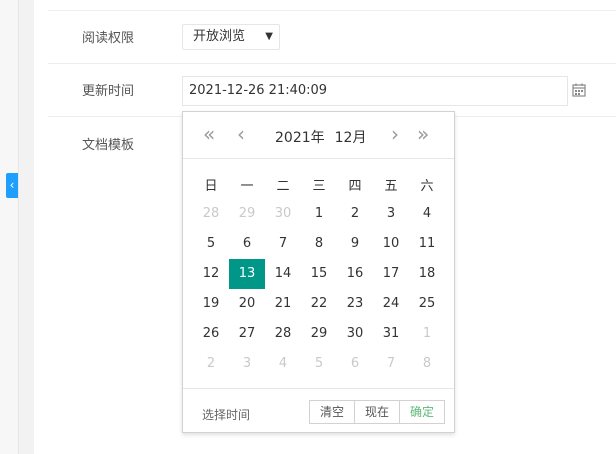  Describe the element at coordinates (332, 412) in the screenshot. I see `clear-button: 清空` at that location.